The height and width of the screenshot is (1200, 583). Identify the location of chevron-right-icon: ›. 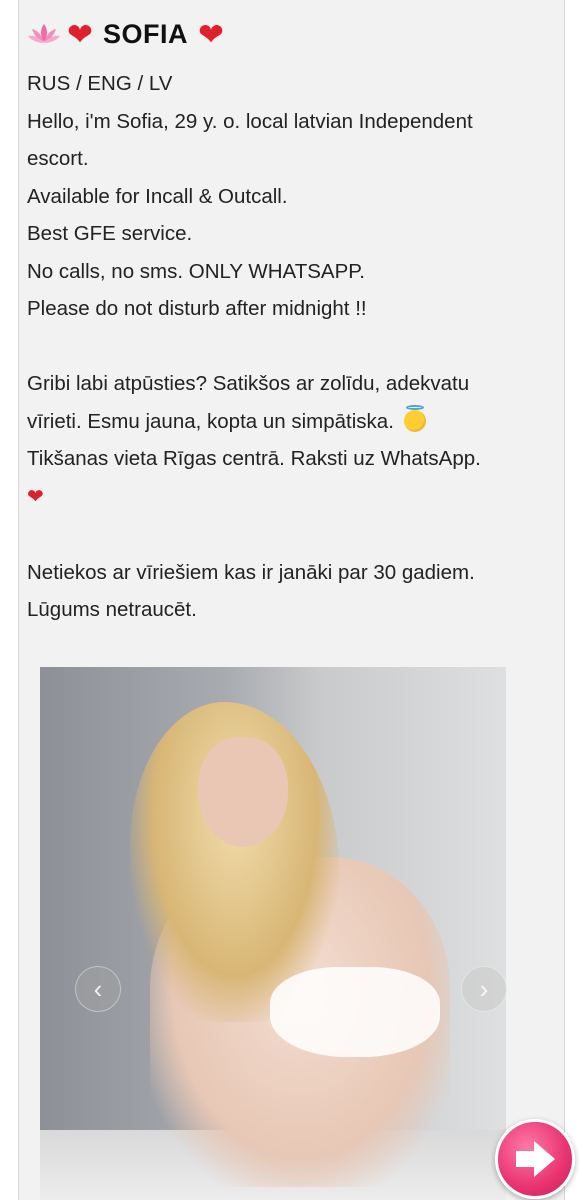
(484, 989).